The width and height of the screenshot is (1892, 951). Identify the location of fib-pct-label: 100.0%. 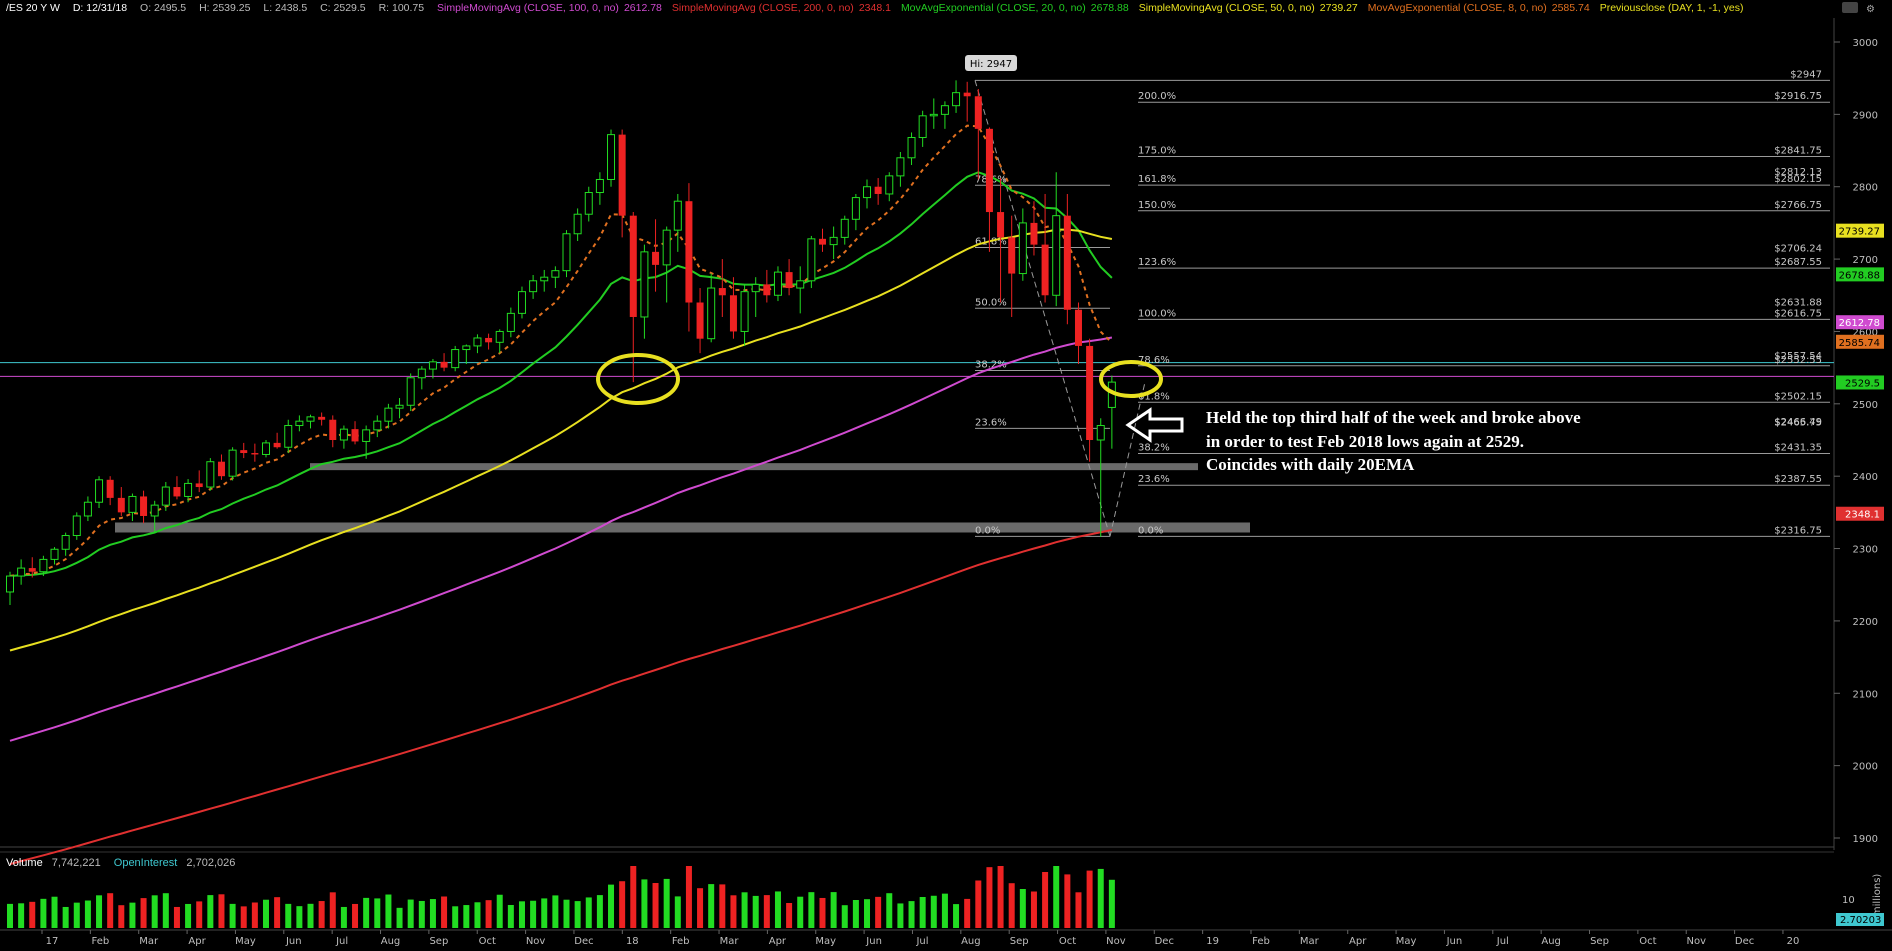
(1157, 313).